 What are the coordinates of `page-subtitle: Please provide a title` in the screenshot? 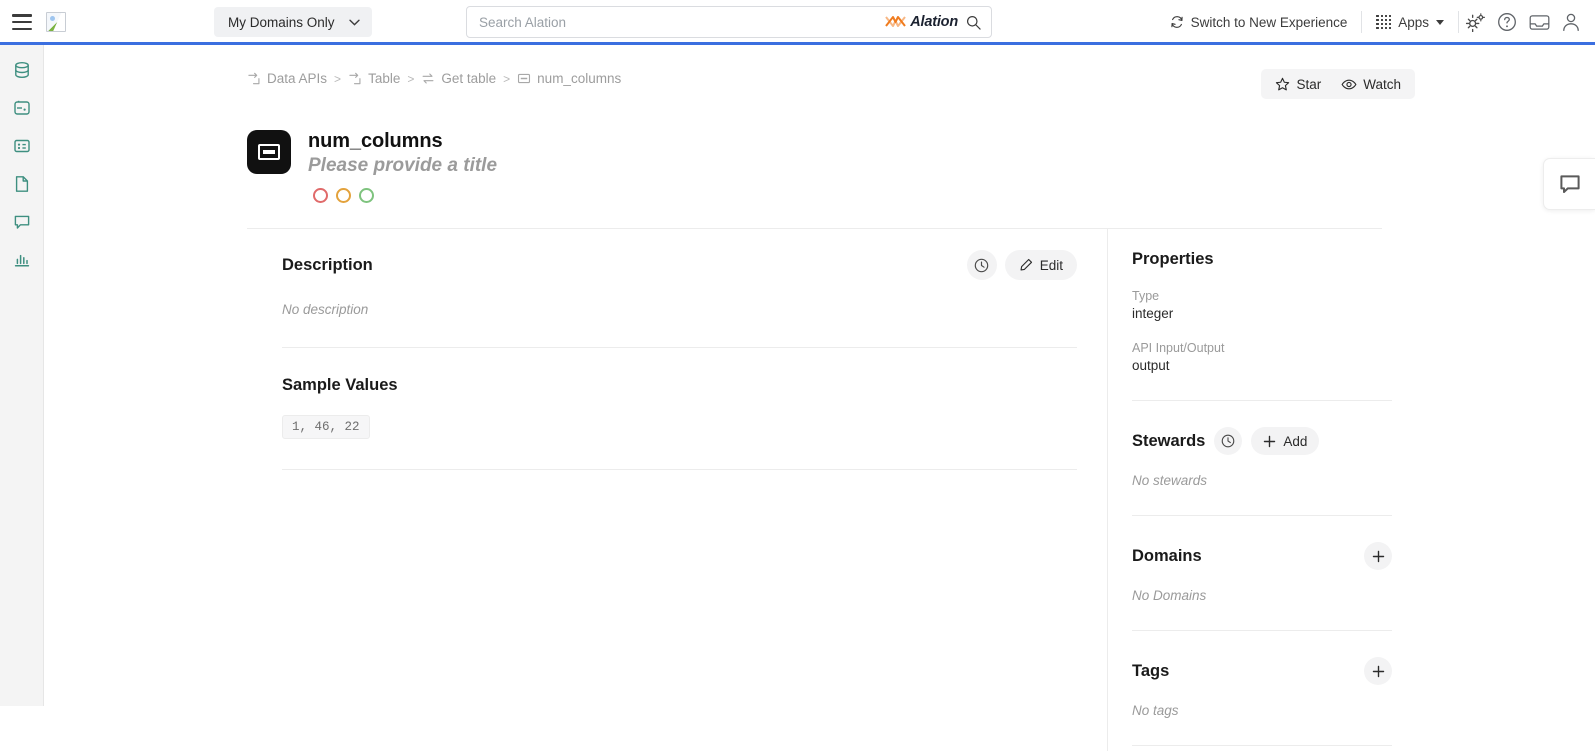 It's located at (402, 166).